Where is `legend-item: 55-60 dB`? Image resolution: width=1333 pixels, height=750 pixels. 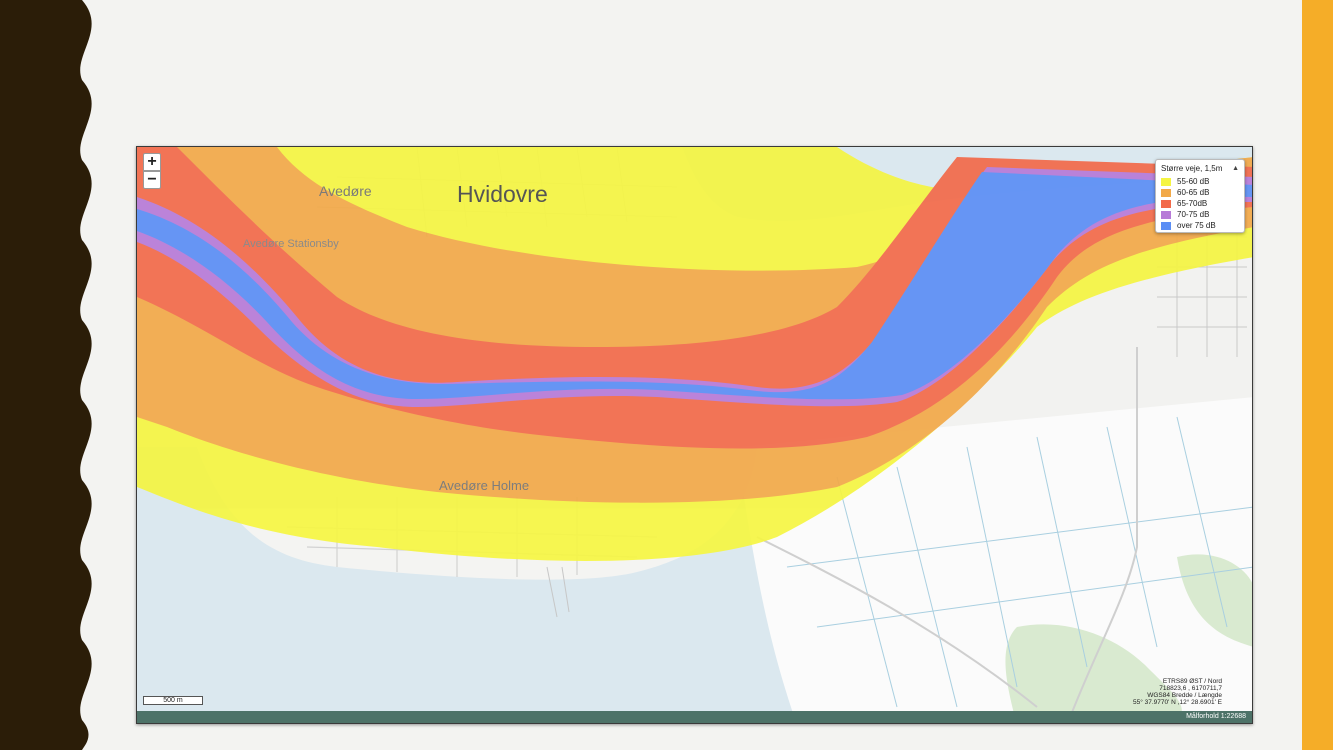 legend-item: 55-60 dB is located at coordinates (1200, 181).